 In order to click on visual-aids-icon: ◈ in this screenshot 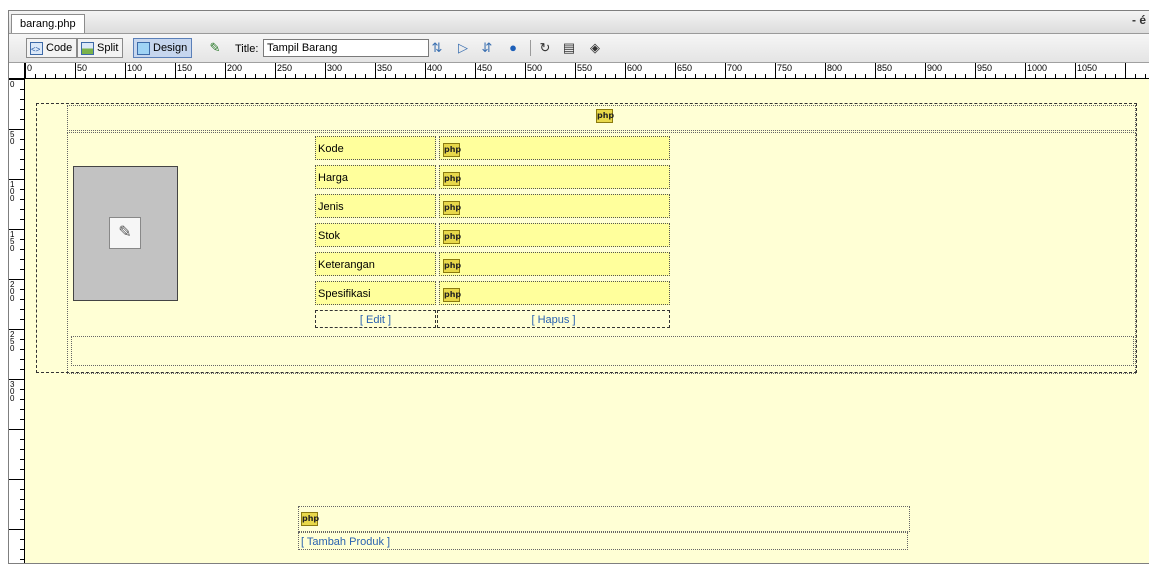, I will do `click(595, 48)`.